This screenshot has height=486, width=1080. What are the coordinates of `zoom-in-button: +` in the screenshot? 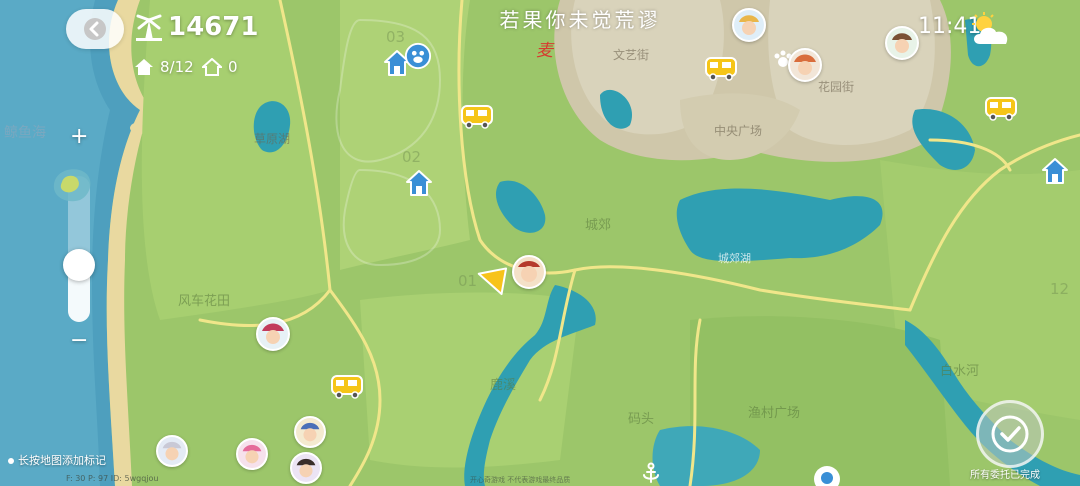 It's located at (79, 136).